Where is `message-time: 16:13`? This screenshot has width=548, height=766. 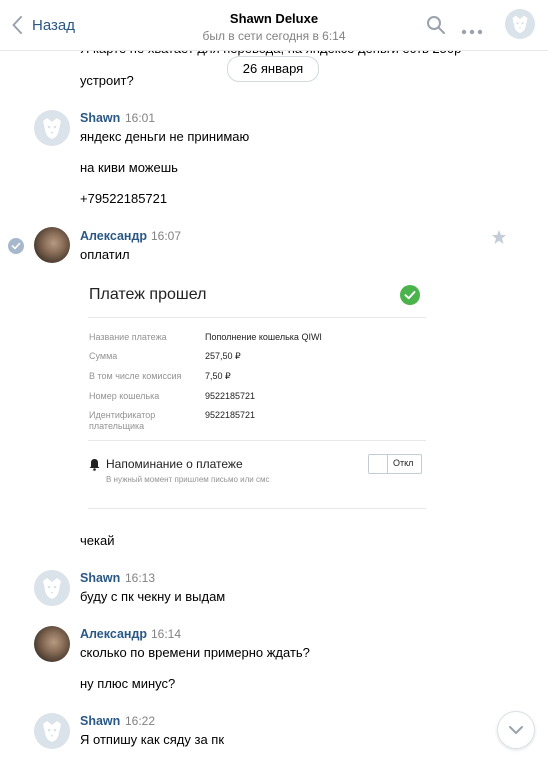 message-time: 16:13 is located at coordinates (140, 578).